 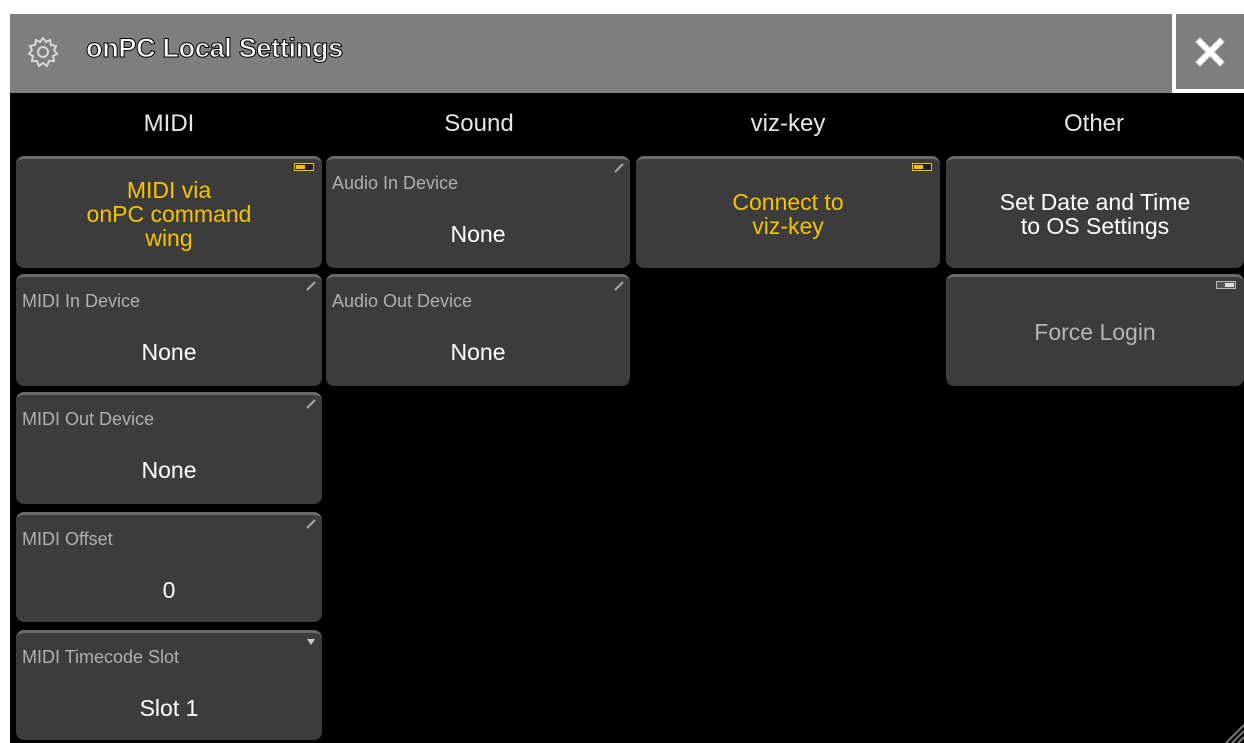 What do you see at coordinates (43, 52) in the screenshot?
I see `gear-icon` at bounding box center [43, 52].